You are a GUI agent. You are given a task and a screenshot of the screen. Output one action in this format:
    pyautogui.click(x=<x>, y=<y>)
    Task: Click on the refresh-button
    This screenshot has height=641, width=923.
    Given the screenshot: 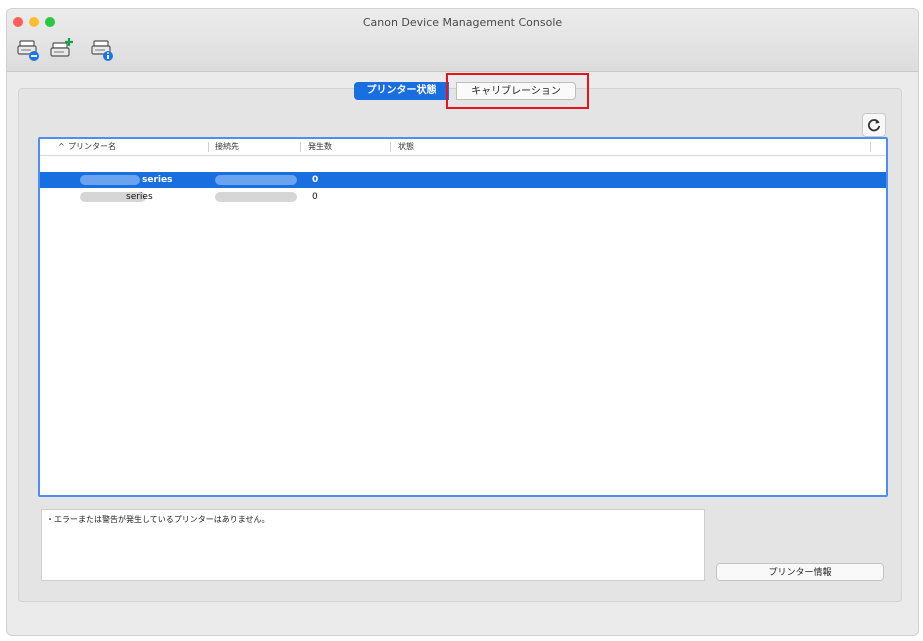 What is the action you would take?
    pyautogui.click(x=874, y=125)
    